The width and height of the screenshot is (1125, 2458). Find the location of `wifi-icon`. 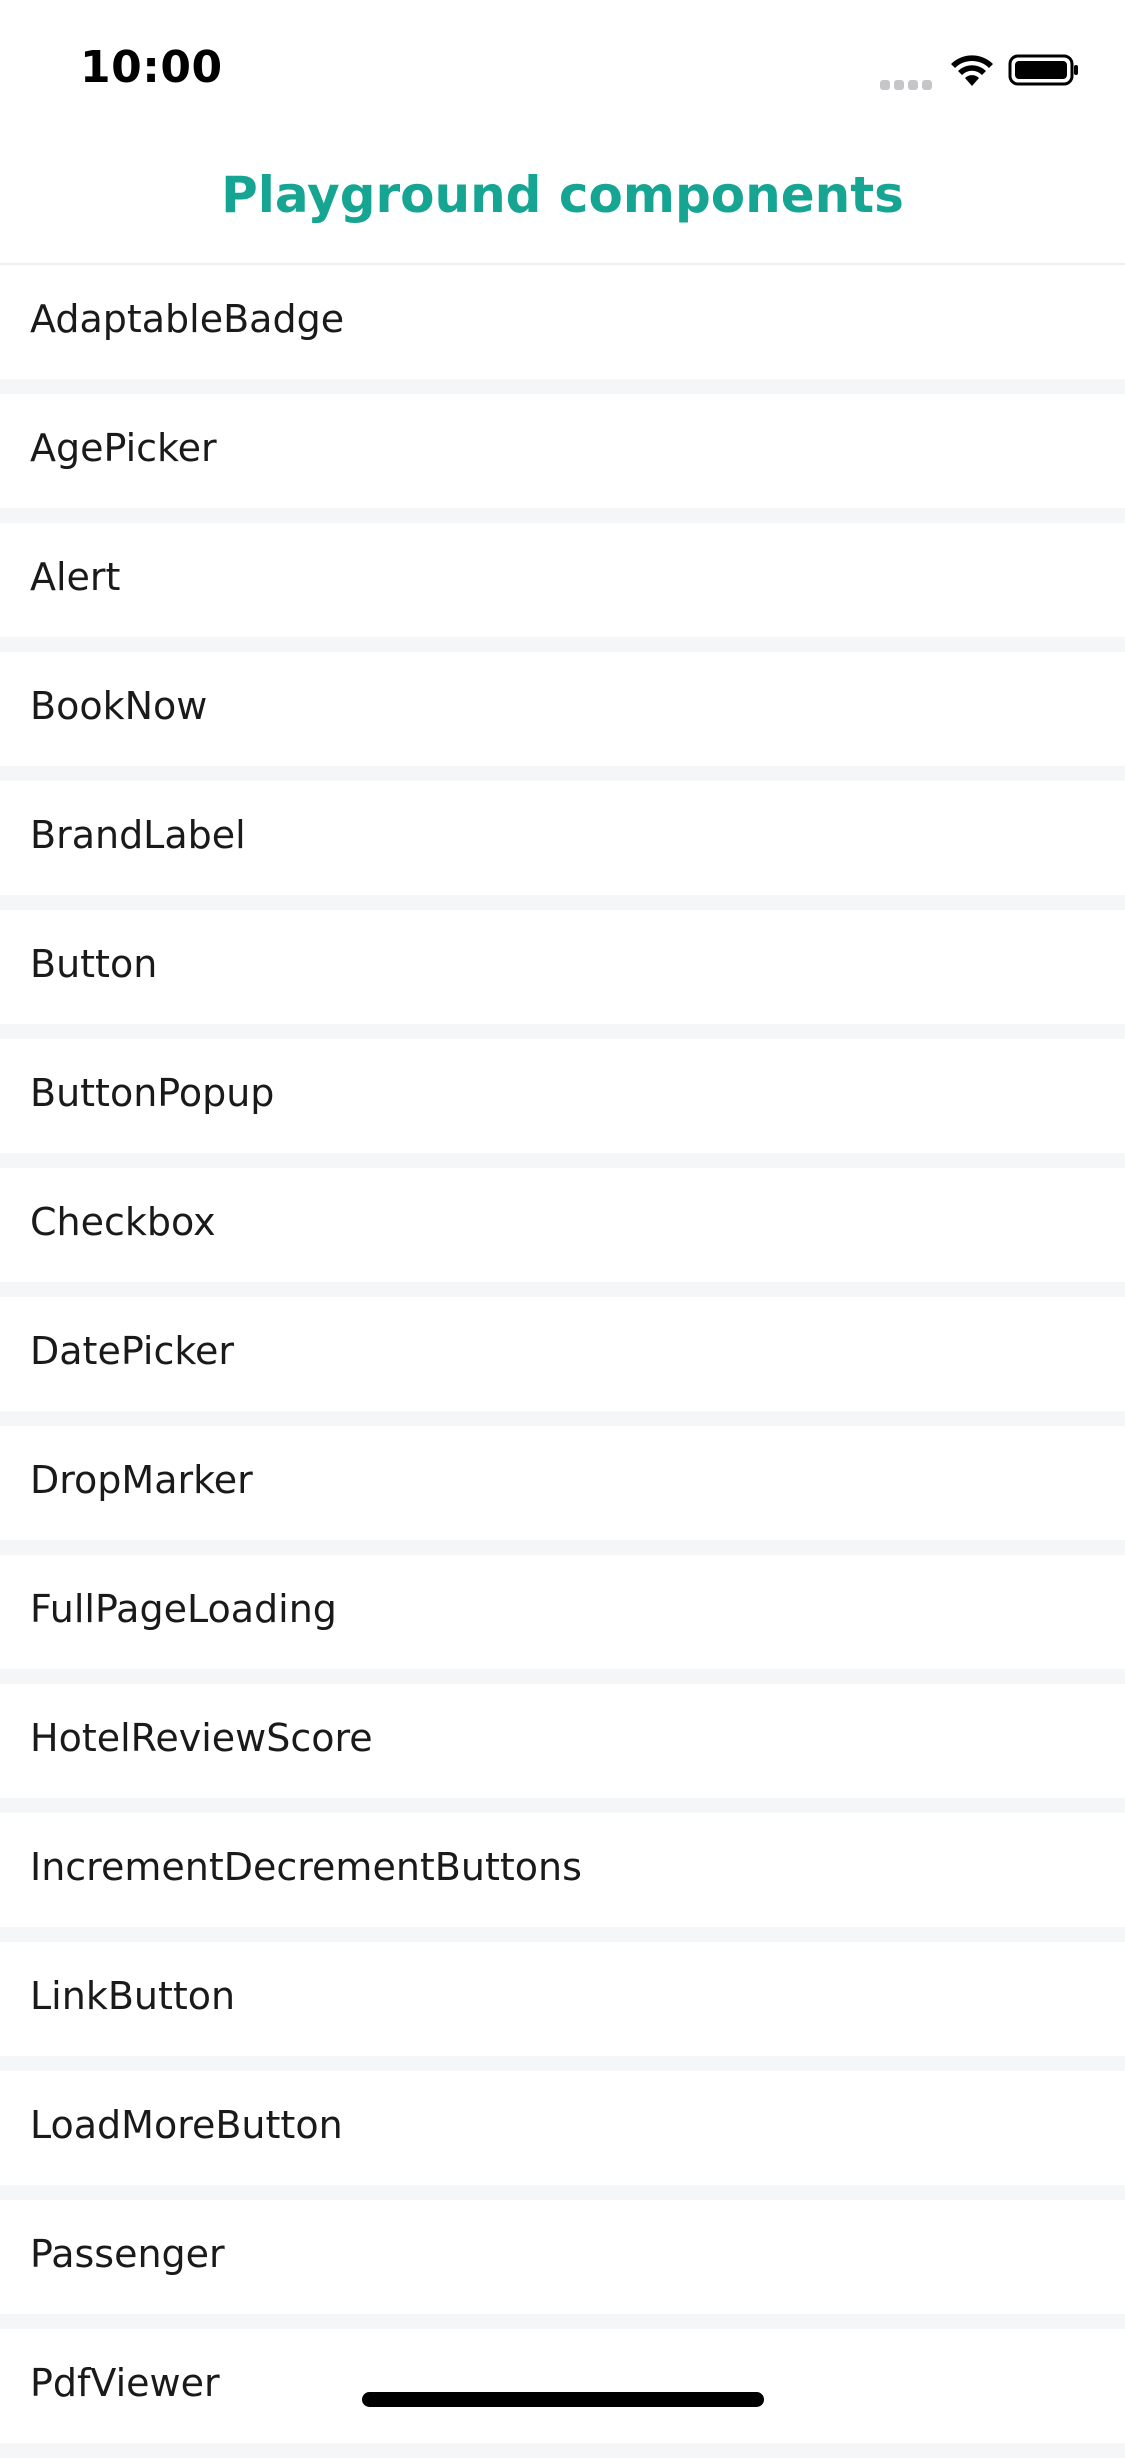

wifi-icon is located at coordinates (972, 70).